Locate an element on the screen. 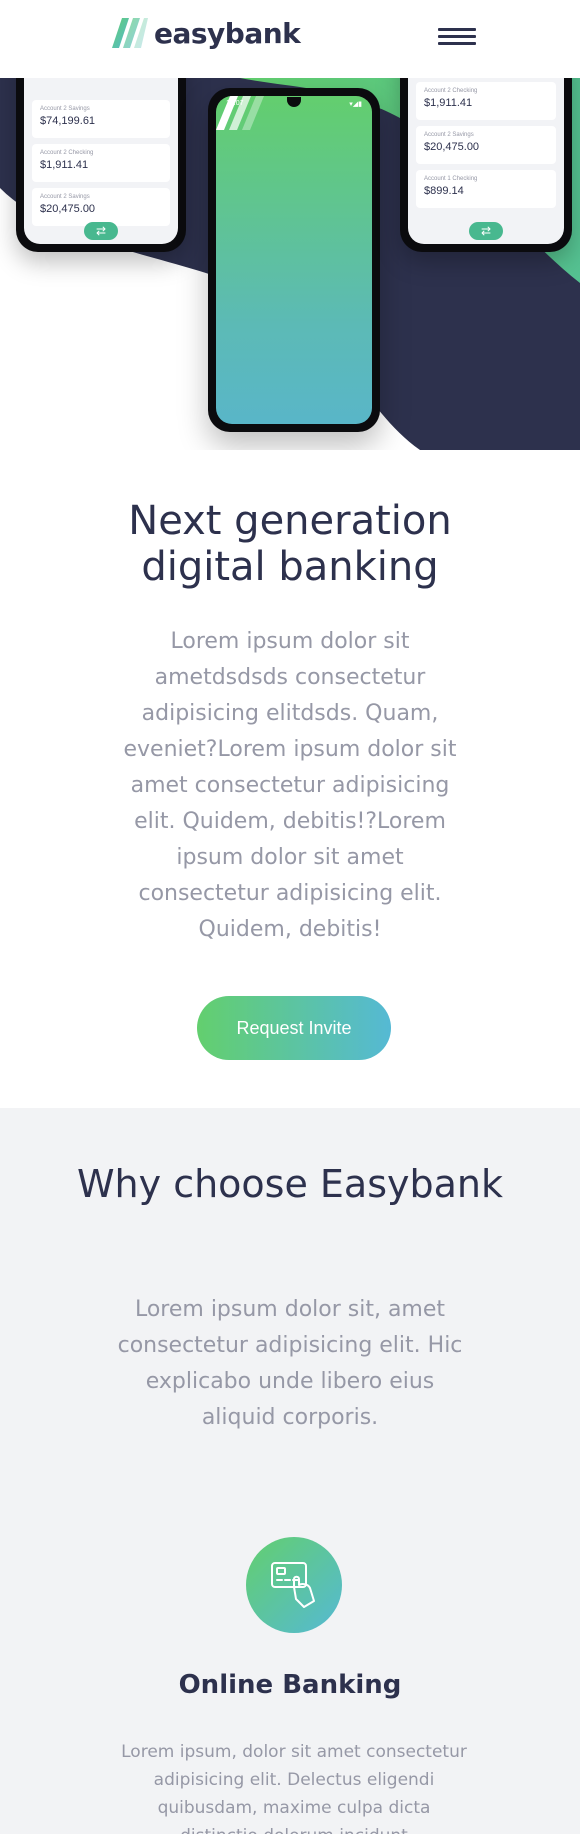 The width and height of the screenshot is (580, 1834). logo: easybank is located at coordinates (206, 33).